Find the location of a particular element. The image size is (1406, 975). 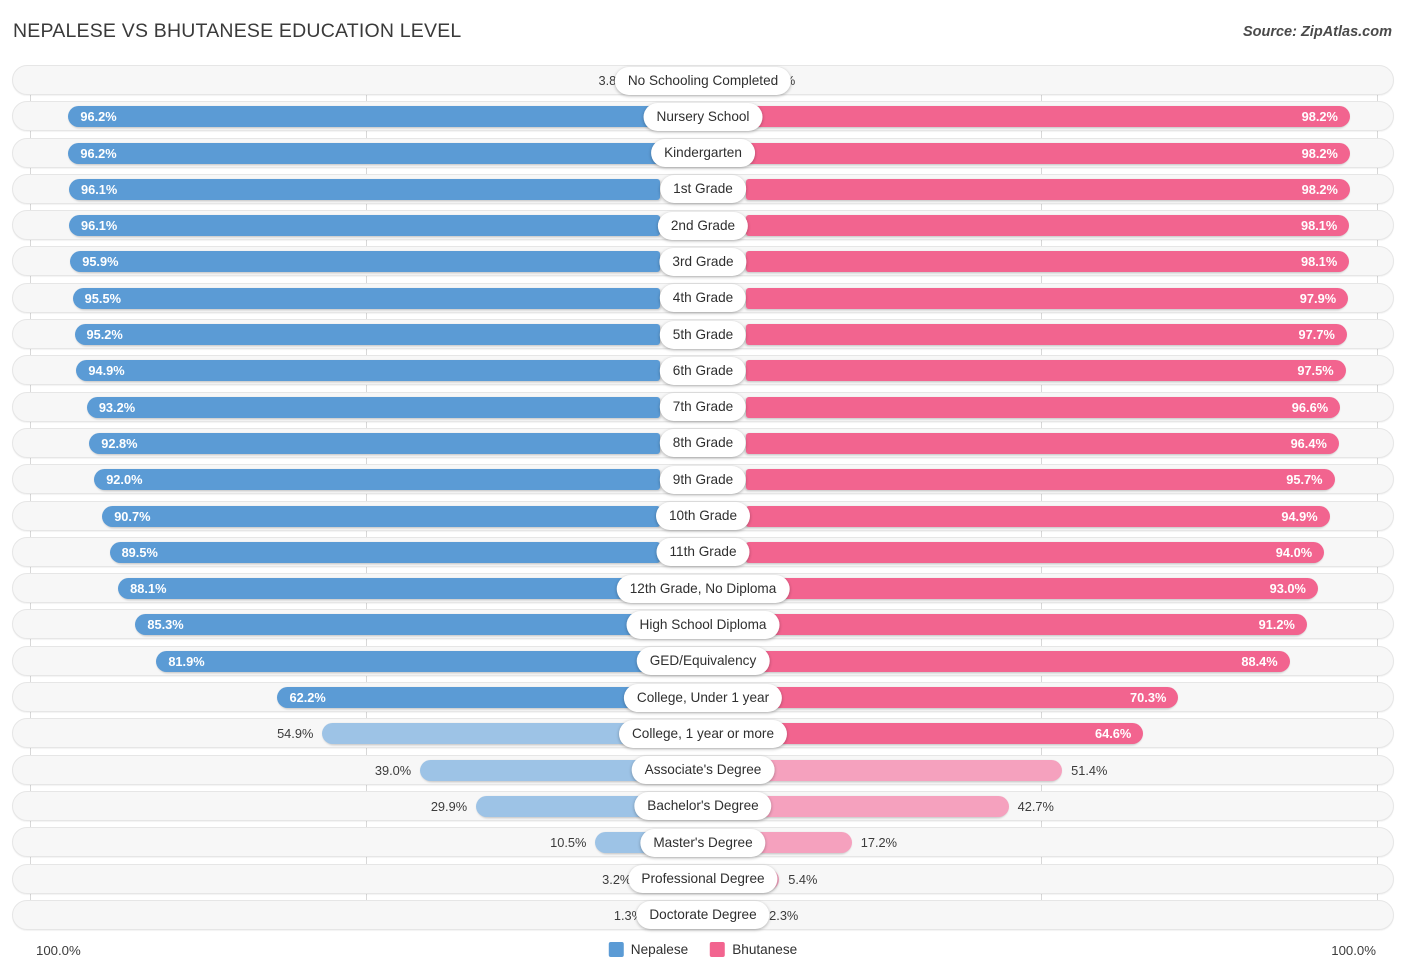

category-label-pill: Kindergarten is located at coordinates (703, 153).